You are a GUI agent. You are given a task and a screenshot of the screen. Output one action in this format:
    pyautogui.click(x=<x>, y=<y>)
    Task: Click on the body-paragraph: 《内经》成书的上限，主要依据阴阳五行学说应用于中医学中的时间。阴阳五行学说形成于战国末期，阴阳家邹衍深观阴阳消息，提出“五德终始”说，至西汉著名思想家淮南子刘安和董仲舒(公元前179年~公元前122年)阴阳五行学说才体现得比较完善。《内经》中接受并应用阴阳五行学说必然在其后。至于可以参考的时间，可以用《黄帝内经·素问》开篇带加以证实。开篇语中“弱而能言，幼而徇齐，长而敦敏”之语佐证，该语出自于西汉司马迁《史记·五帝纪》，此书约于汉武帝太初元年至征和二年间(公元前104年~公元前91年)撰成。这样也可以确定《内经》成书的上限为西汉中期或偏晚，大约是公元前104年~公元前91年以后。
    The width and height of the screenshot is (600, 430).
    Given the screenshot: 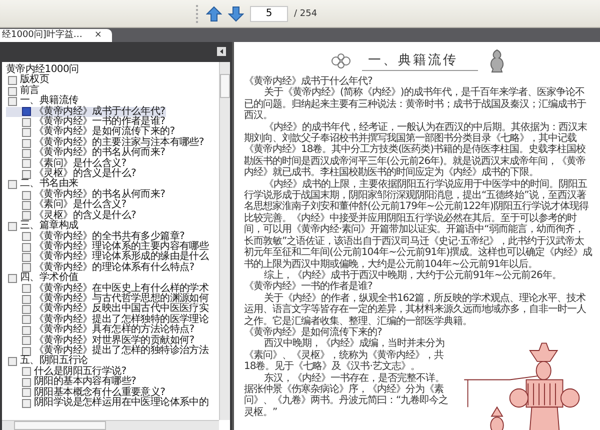 What is the action you would take?
    pyautogui.click(x=418, y=224)
    